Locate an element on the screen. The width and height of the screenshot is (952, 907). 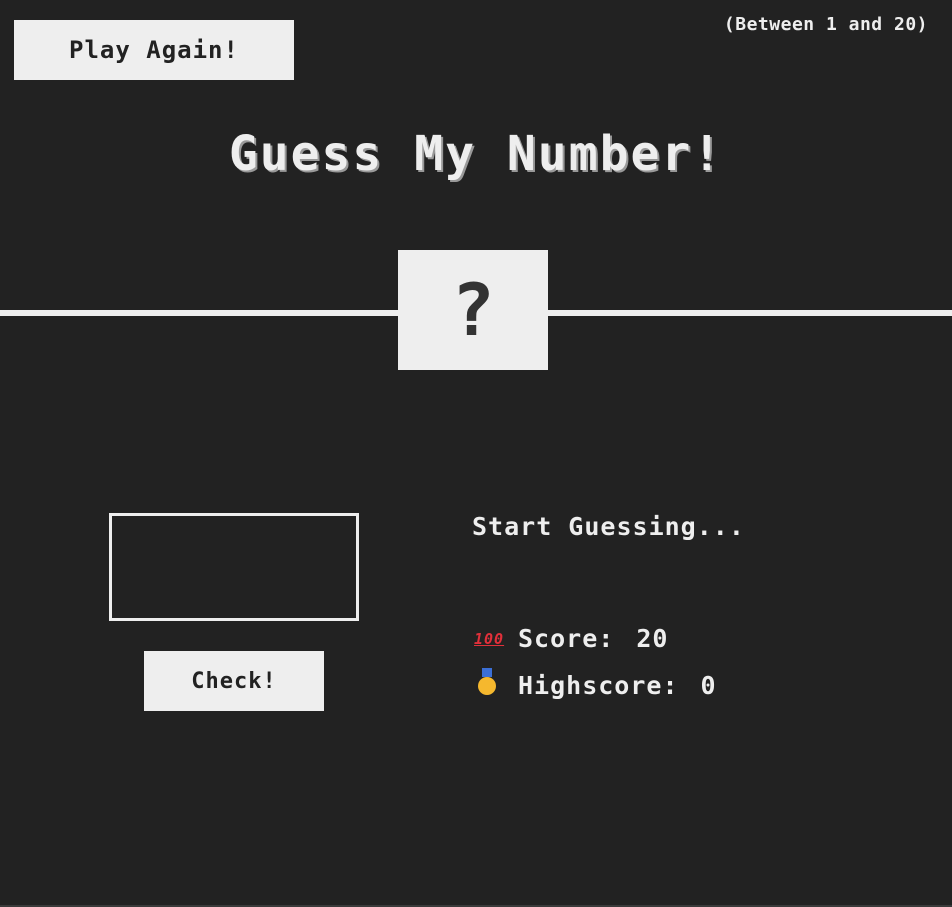
guess-input is located at coordinates (234, 567).